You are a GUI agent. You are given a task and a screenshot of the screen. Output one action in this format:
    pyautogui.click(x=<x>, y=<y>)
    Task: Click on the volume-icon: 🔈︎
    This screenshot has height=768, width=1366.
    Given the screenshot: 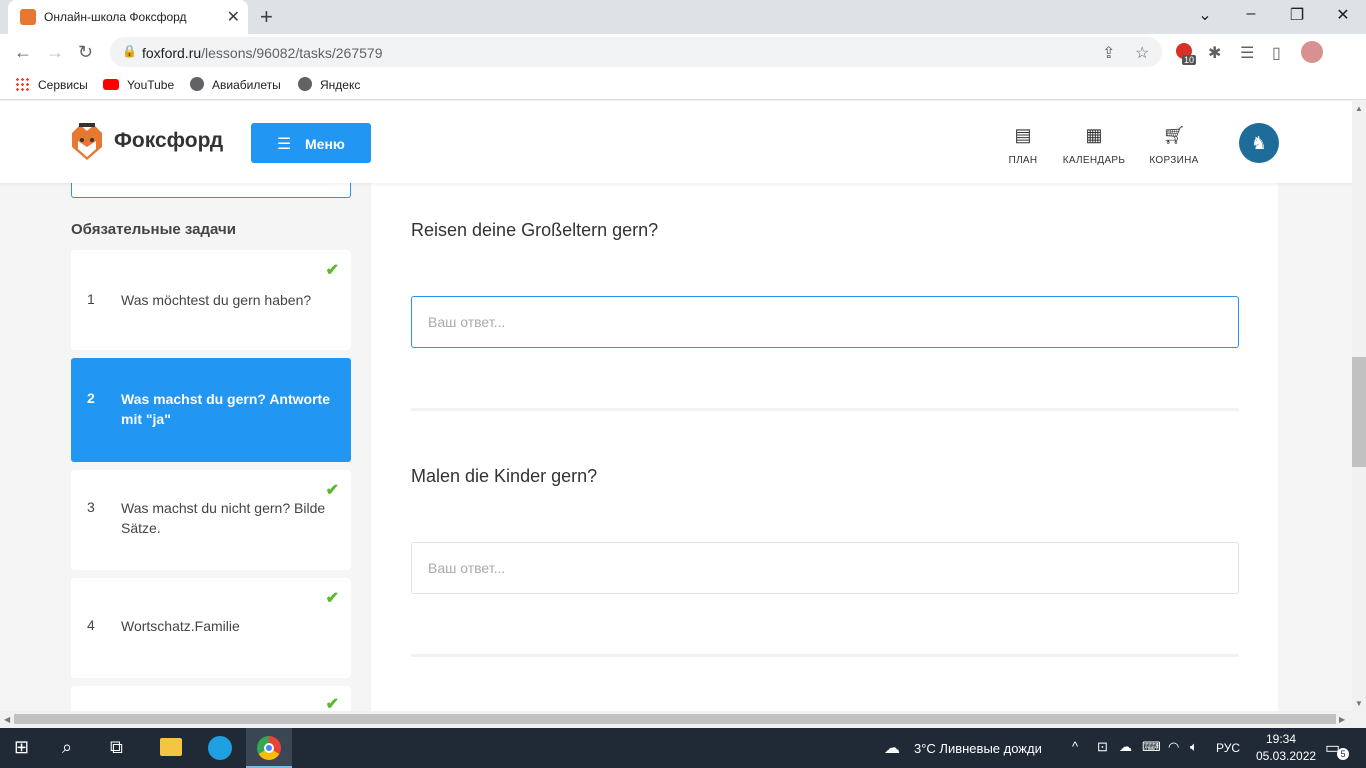 What is the action you would take?
    pyautogui.click(x=1194, y=747)
    